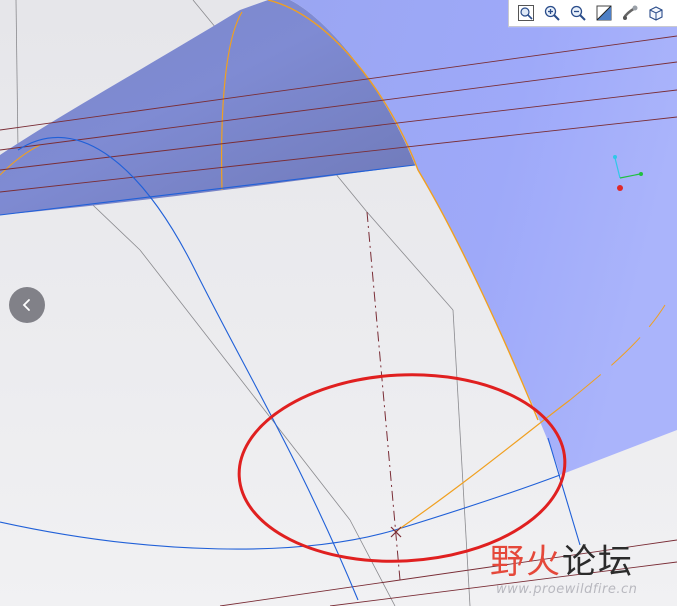  What do you see at coordinates (567, 589) in the screenshot?
I see `watermark-url: www.proewildfire.cn` at bounding box center [567, 589].